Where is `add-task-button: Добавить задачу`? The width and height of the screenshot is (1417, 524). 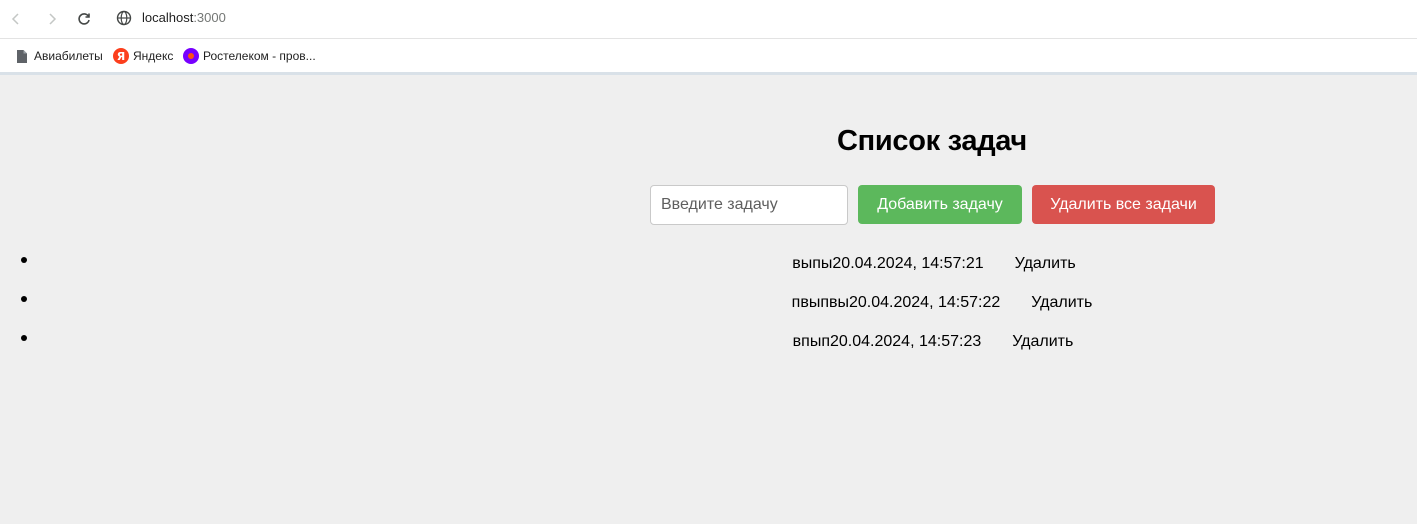 add-task-button: Добавить задачу is located at coordinates (940, 204).